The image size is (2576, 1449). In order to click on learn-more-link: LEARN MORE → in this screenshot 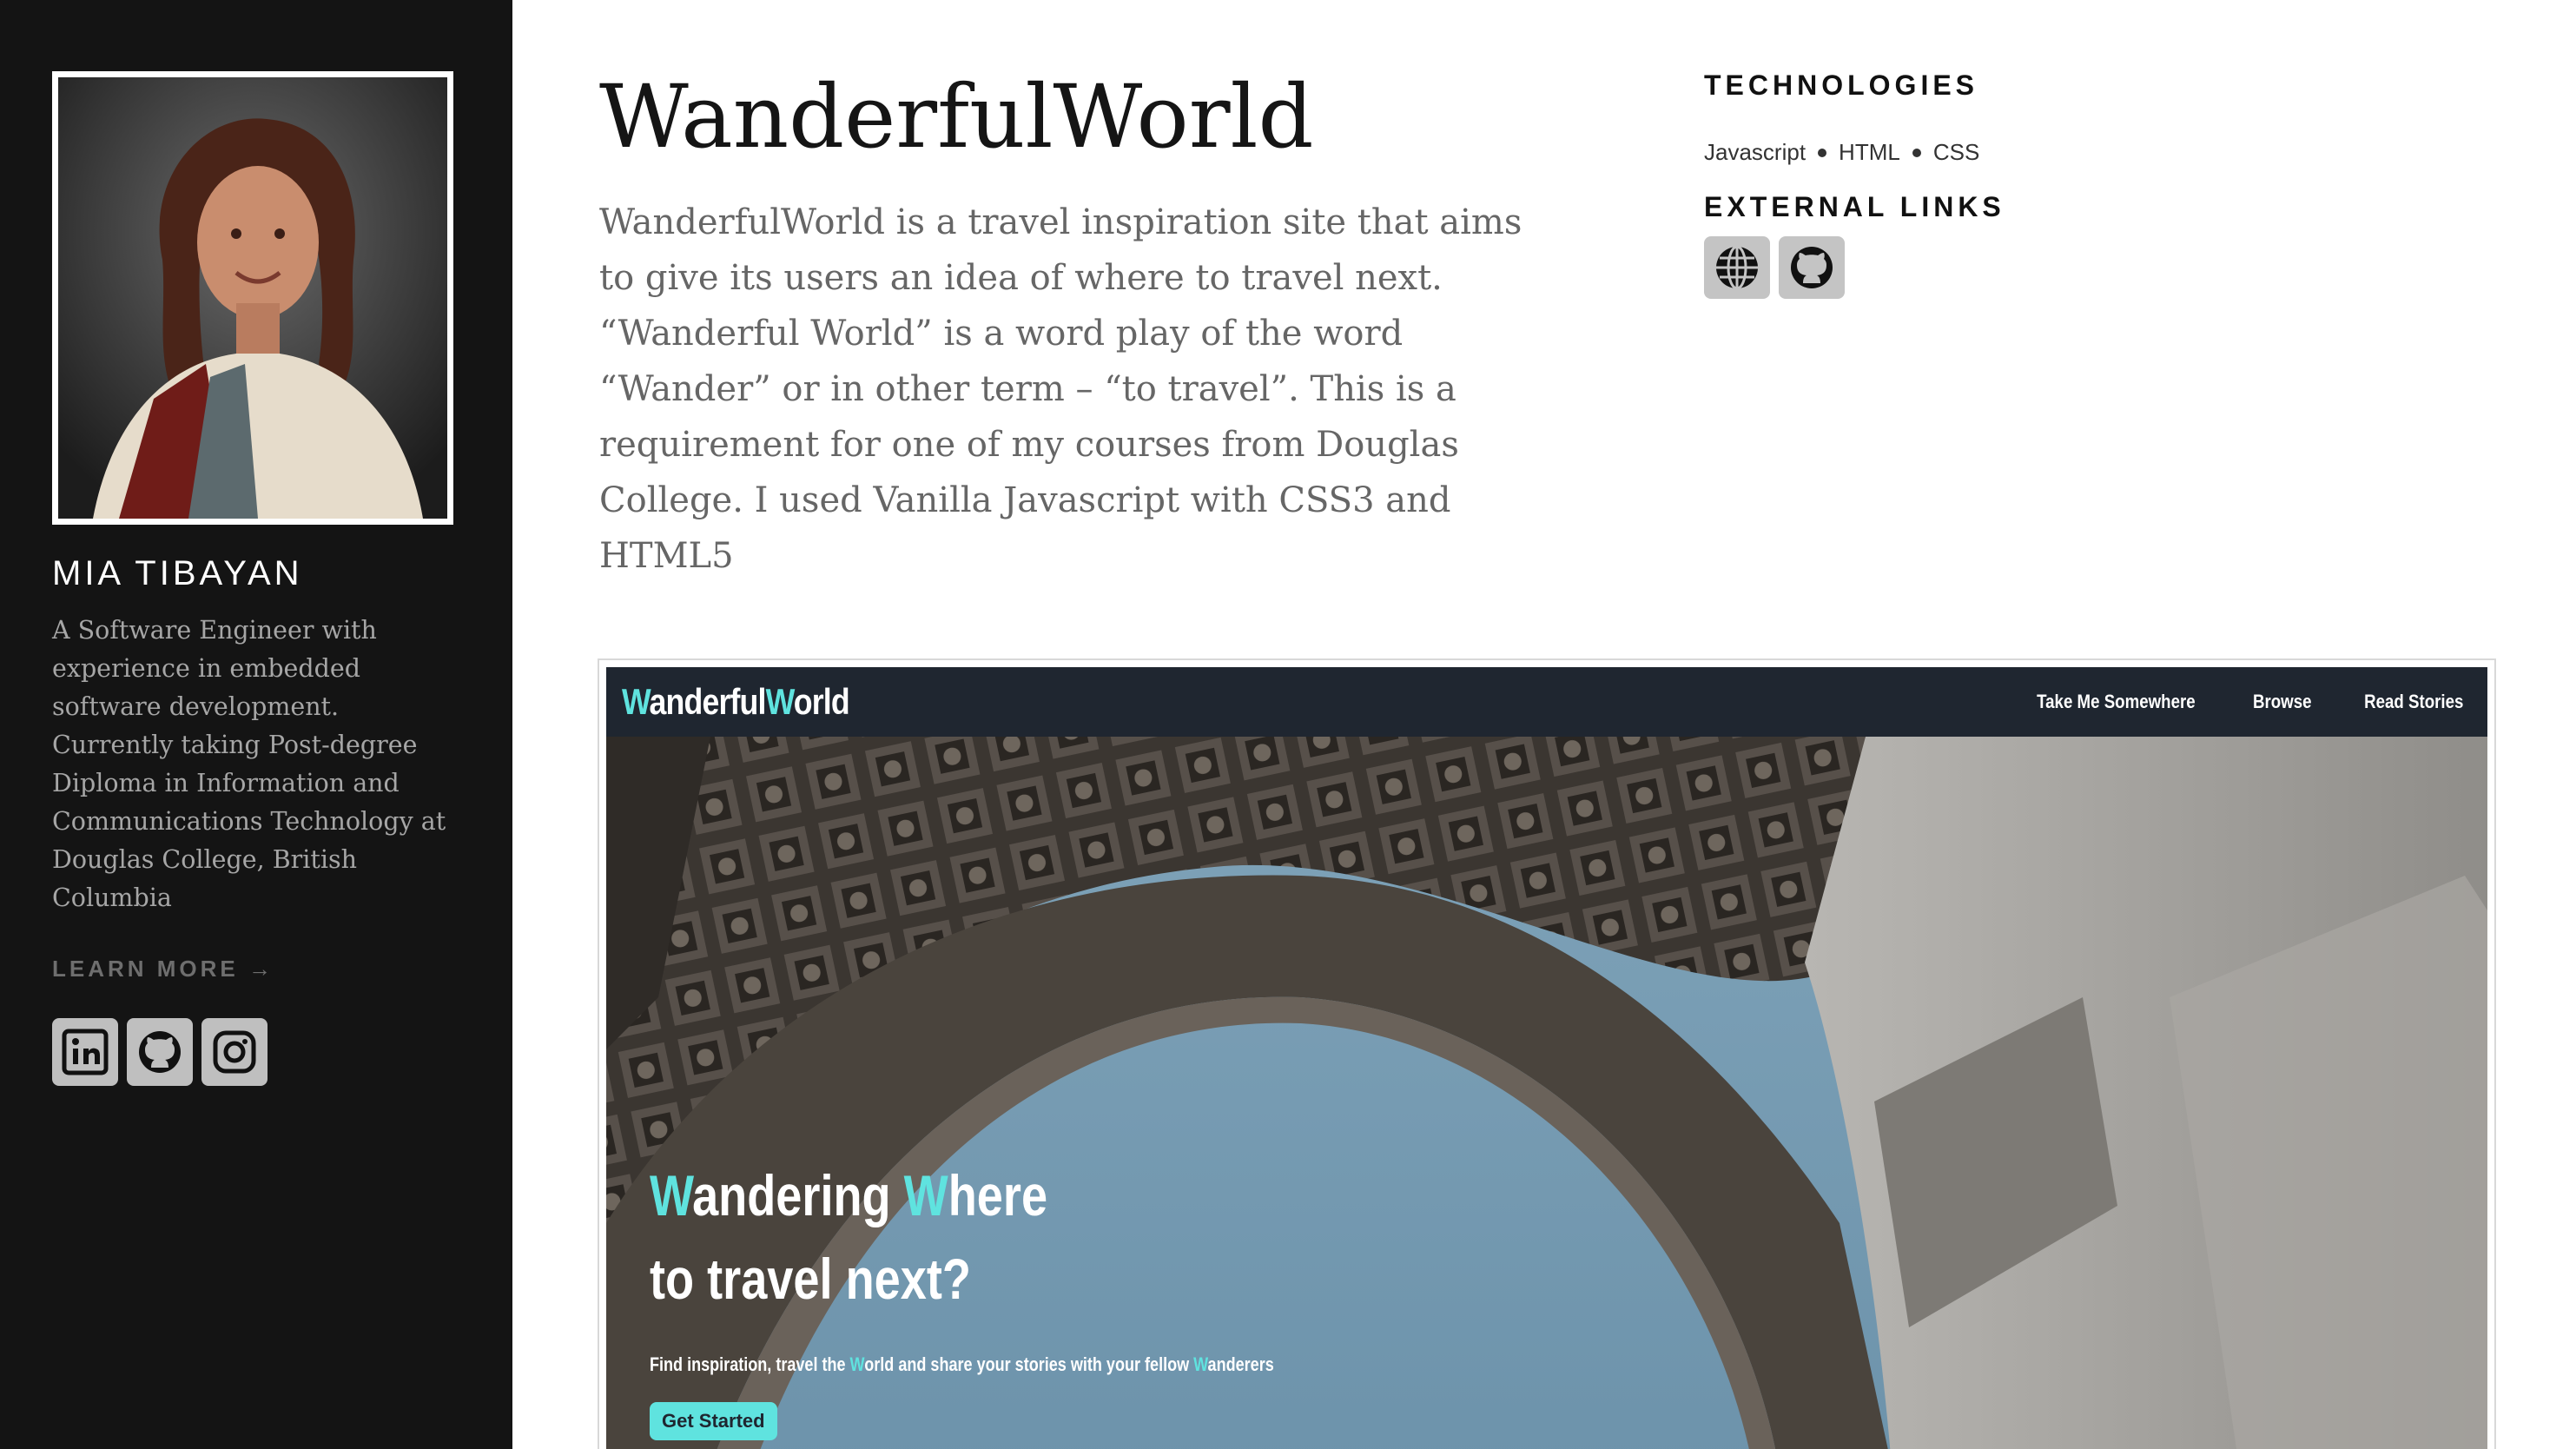, I will do `click(163, 970)`.